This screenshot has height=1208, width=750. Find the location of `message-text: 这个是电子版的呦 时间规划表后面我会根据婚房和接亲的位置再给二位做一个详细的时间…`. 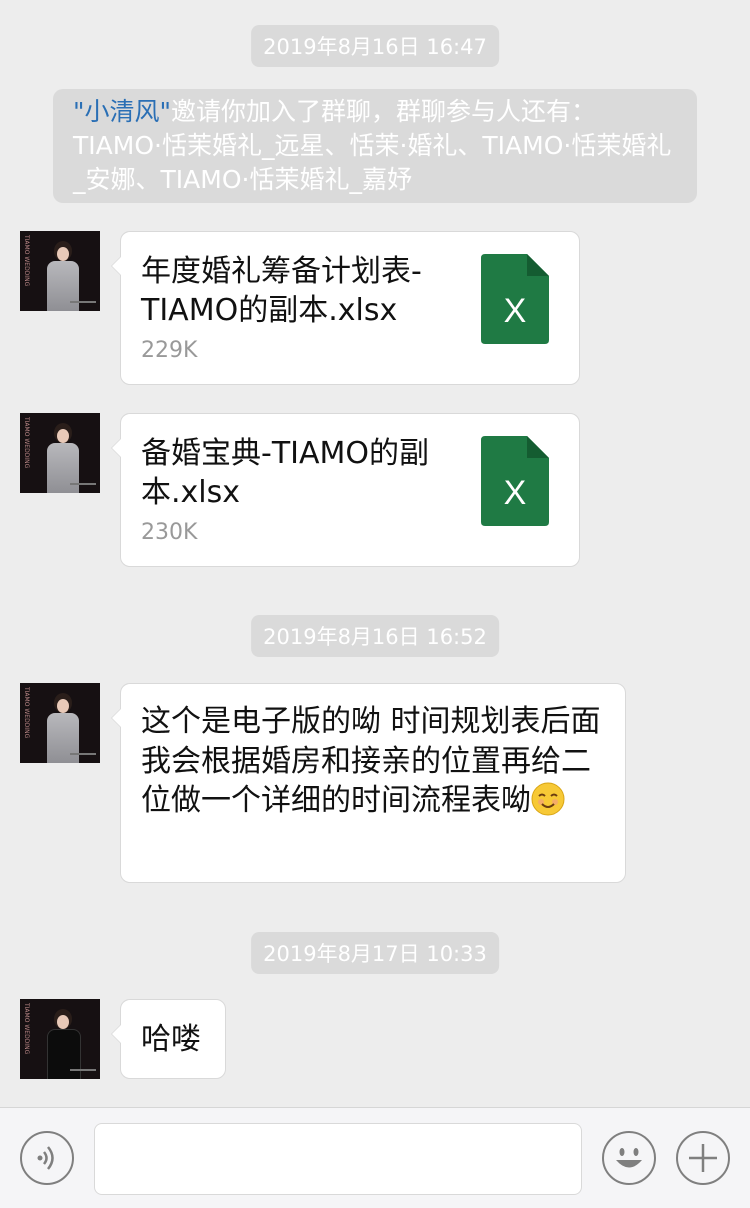

message-text: 这个是电子版的呦 时间规划表后面我会根据婚房和接亲的位置再给二位做一个详细的时间… is located at coordinates (371, 761).